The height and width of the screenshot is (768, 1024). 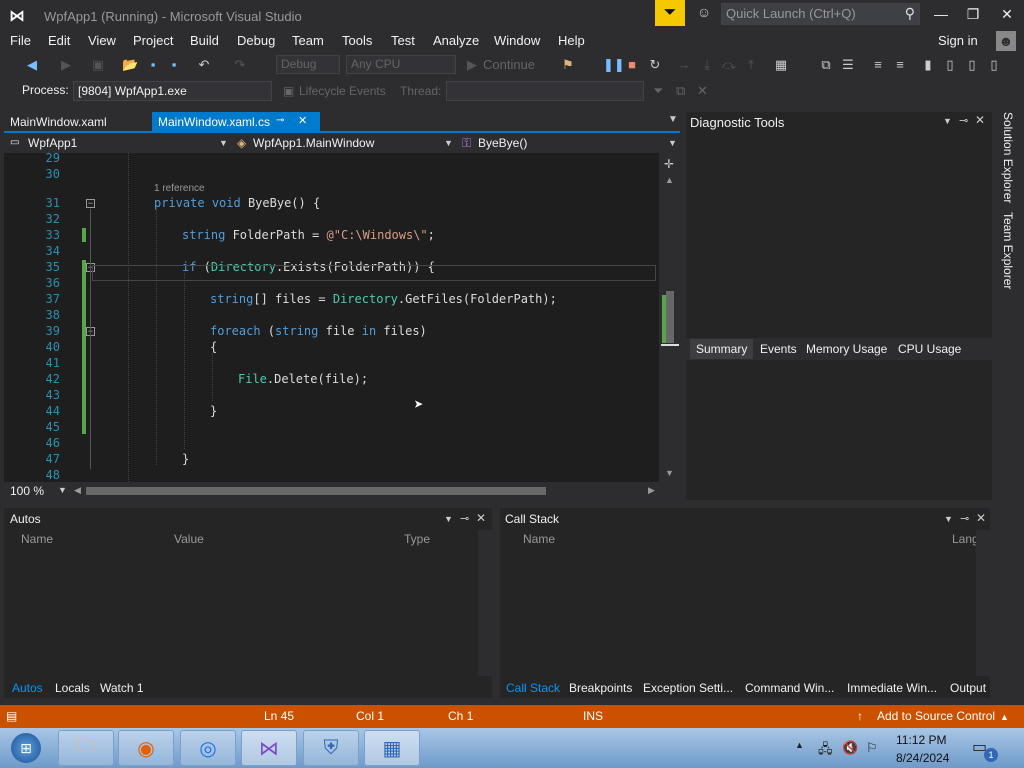 What do you see at coordinates (950, 65) in the screenshot?
I see `next-bookmark-icon: ▯` at bounding box center [950, 65].